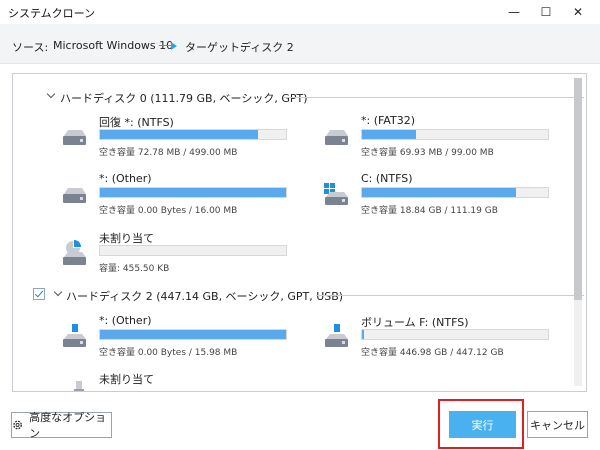 This screenshot has width=600, height=450. I want to click on highlight-box, so click(481, 424).